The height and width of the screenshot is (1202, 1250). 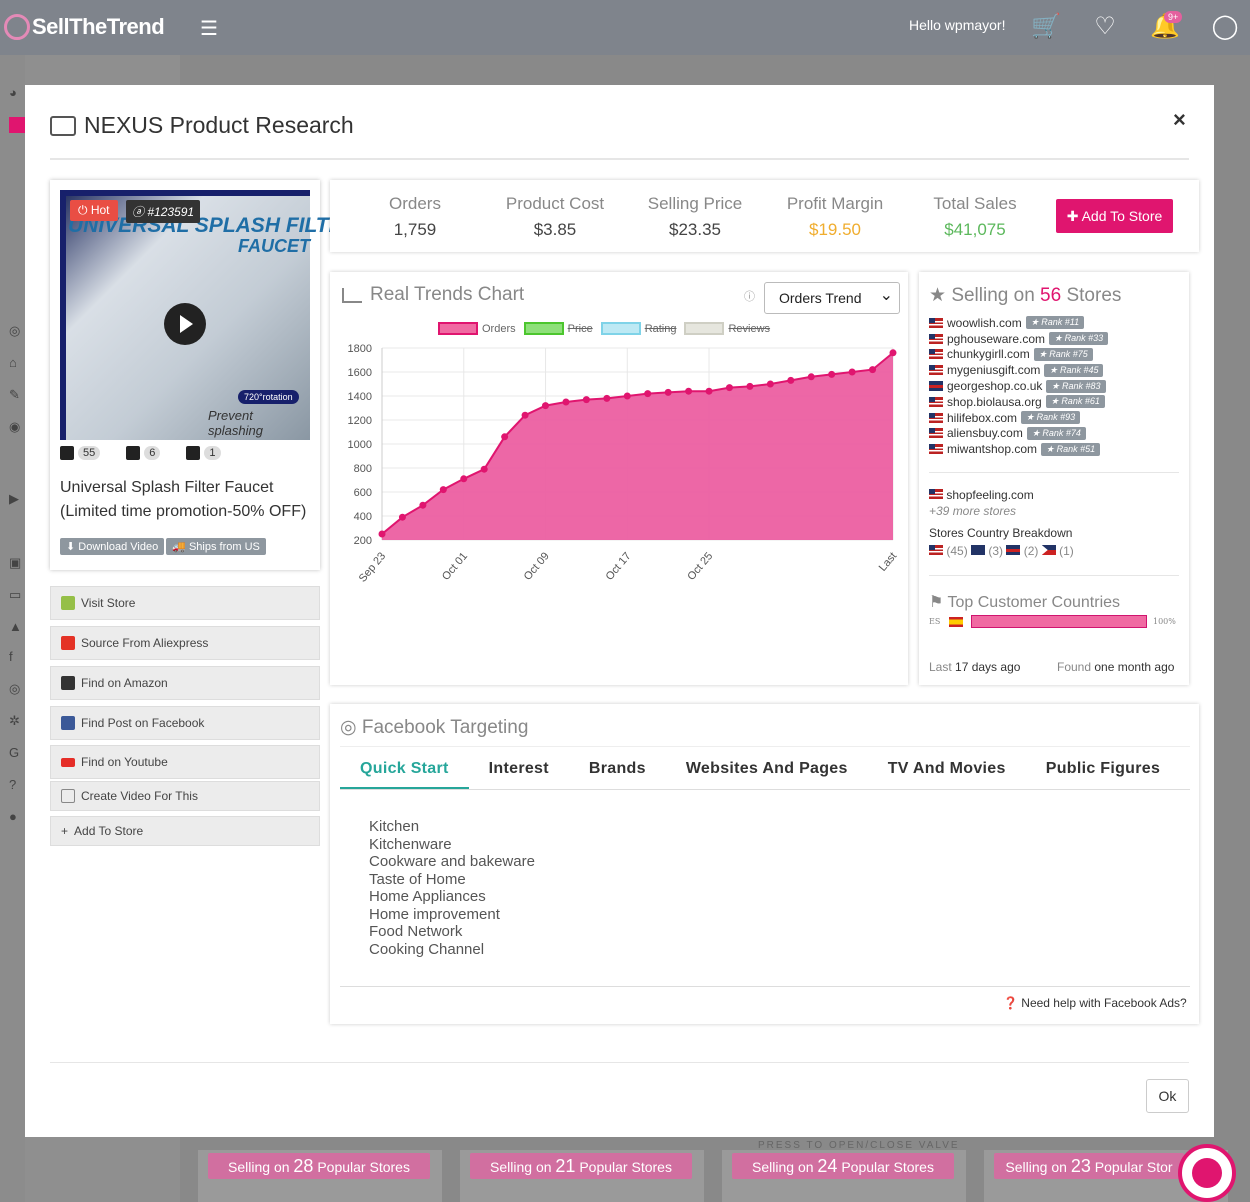 What do you see at coordinates (1095, 1003) in the screenshot?
I see `facebook-help-link: ❓ Need help with Facebook Ads?` at bounding box center [1095, 1003].